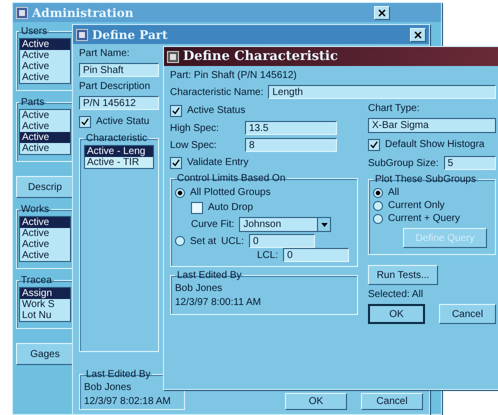 The width and height of the screenshot is (498, 415). Describe the element at coordinates (203, 241) in the screenshot. I see `radio-label: Set at` at that location.